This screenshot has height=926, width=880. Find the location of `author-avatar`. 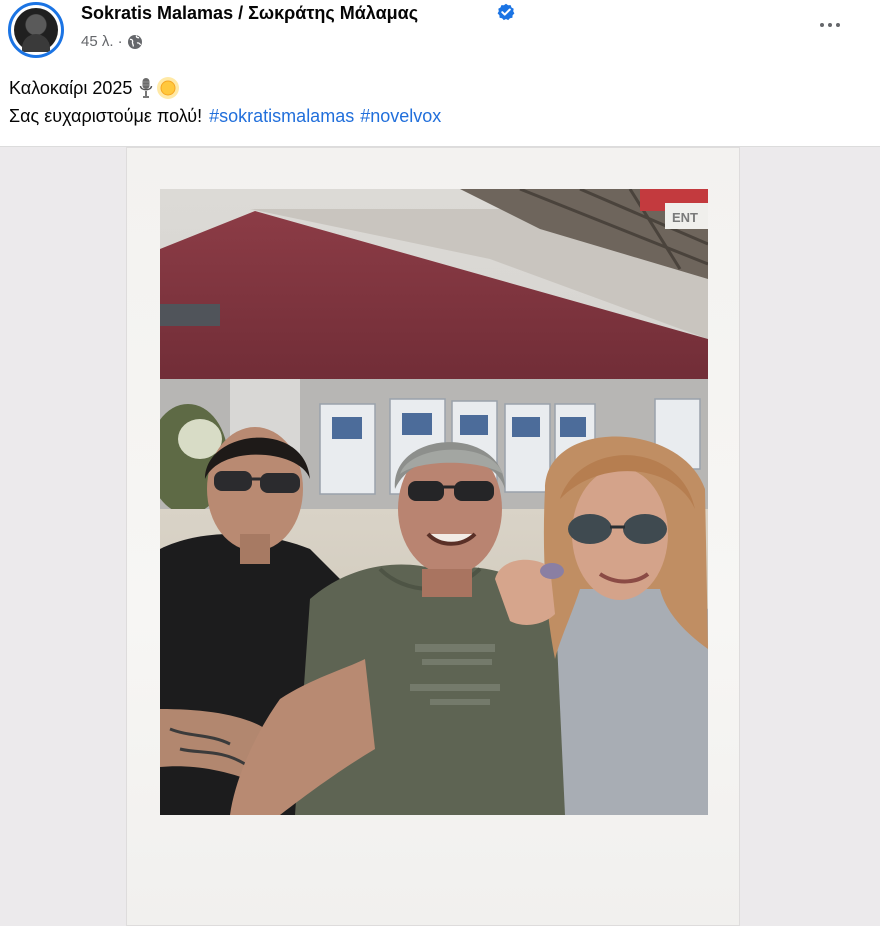

author-avatar is located at coordinates (36, 30).